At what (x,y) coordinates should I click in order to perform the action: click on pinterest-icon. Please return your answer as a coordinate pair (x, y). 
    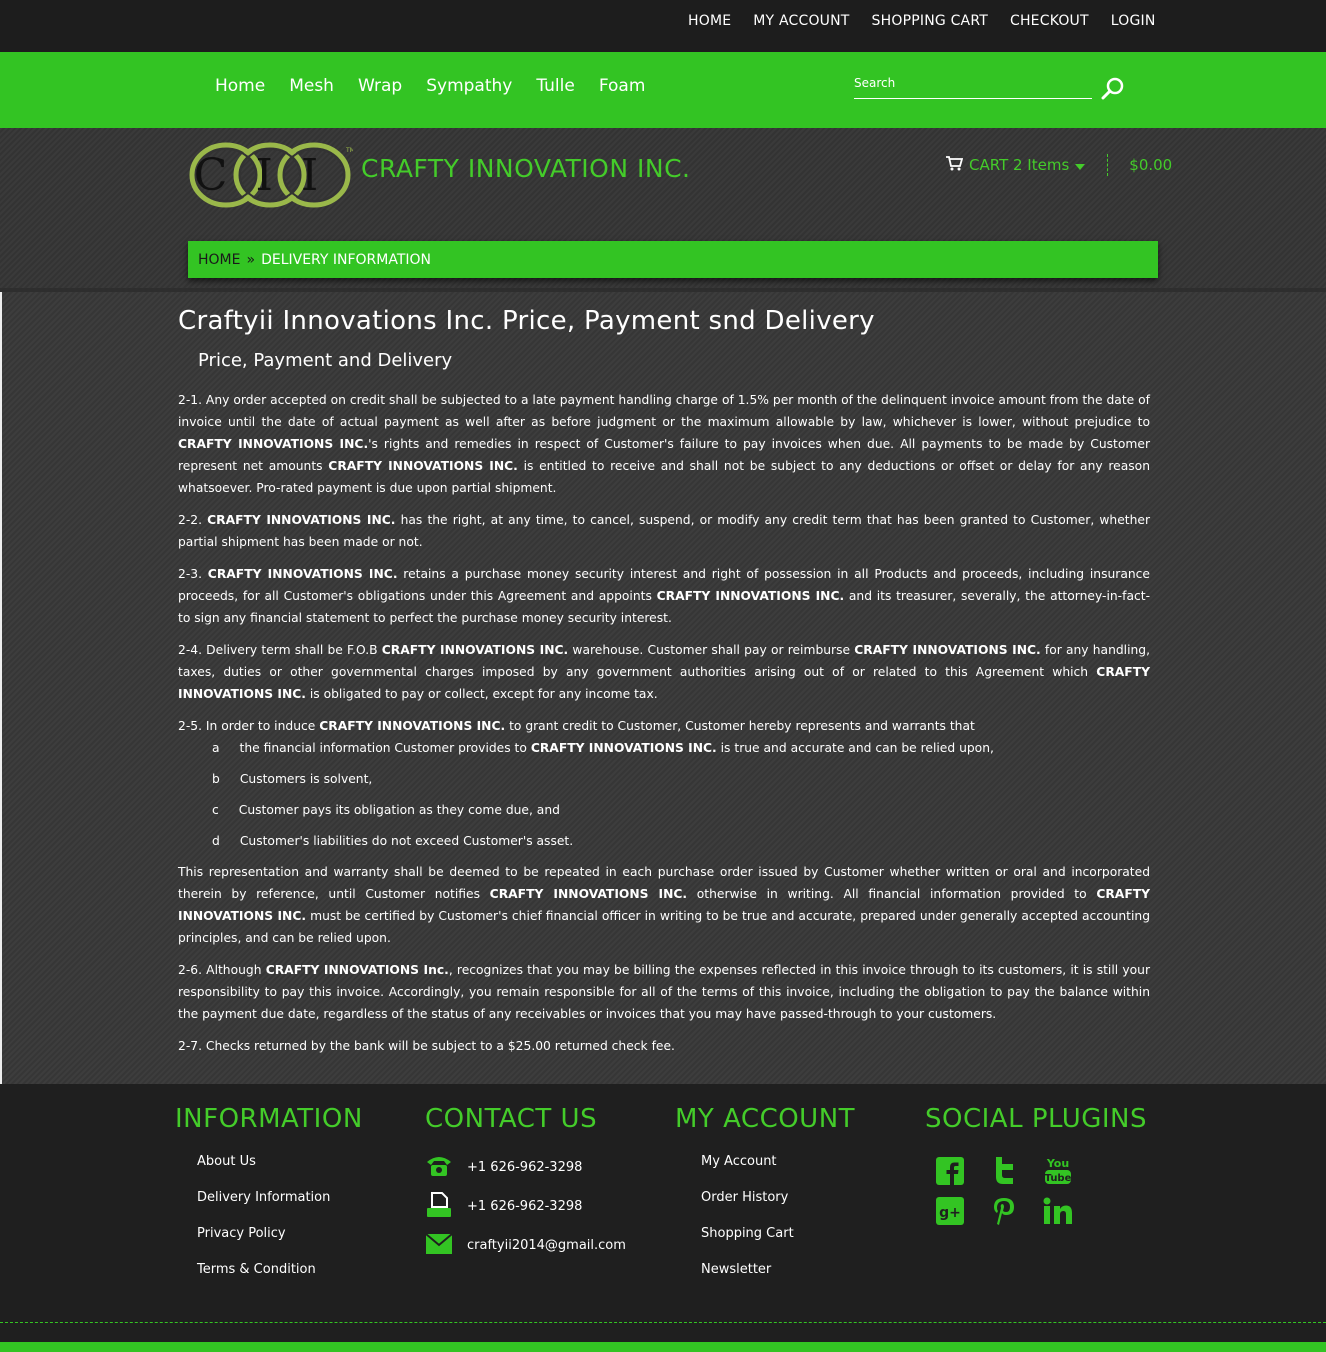
    Looking at the image, I should click on (1004, 1211).